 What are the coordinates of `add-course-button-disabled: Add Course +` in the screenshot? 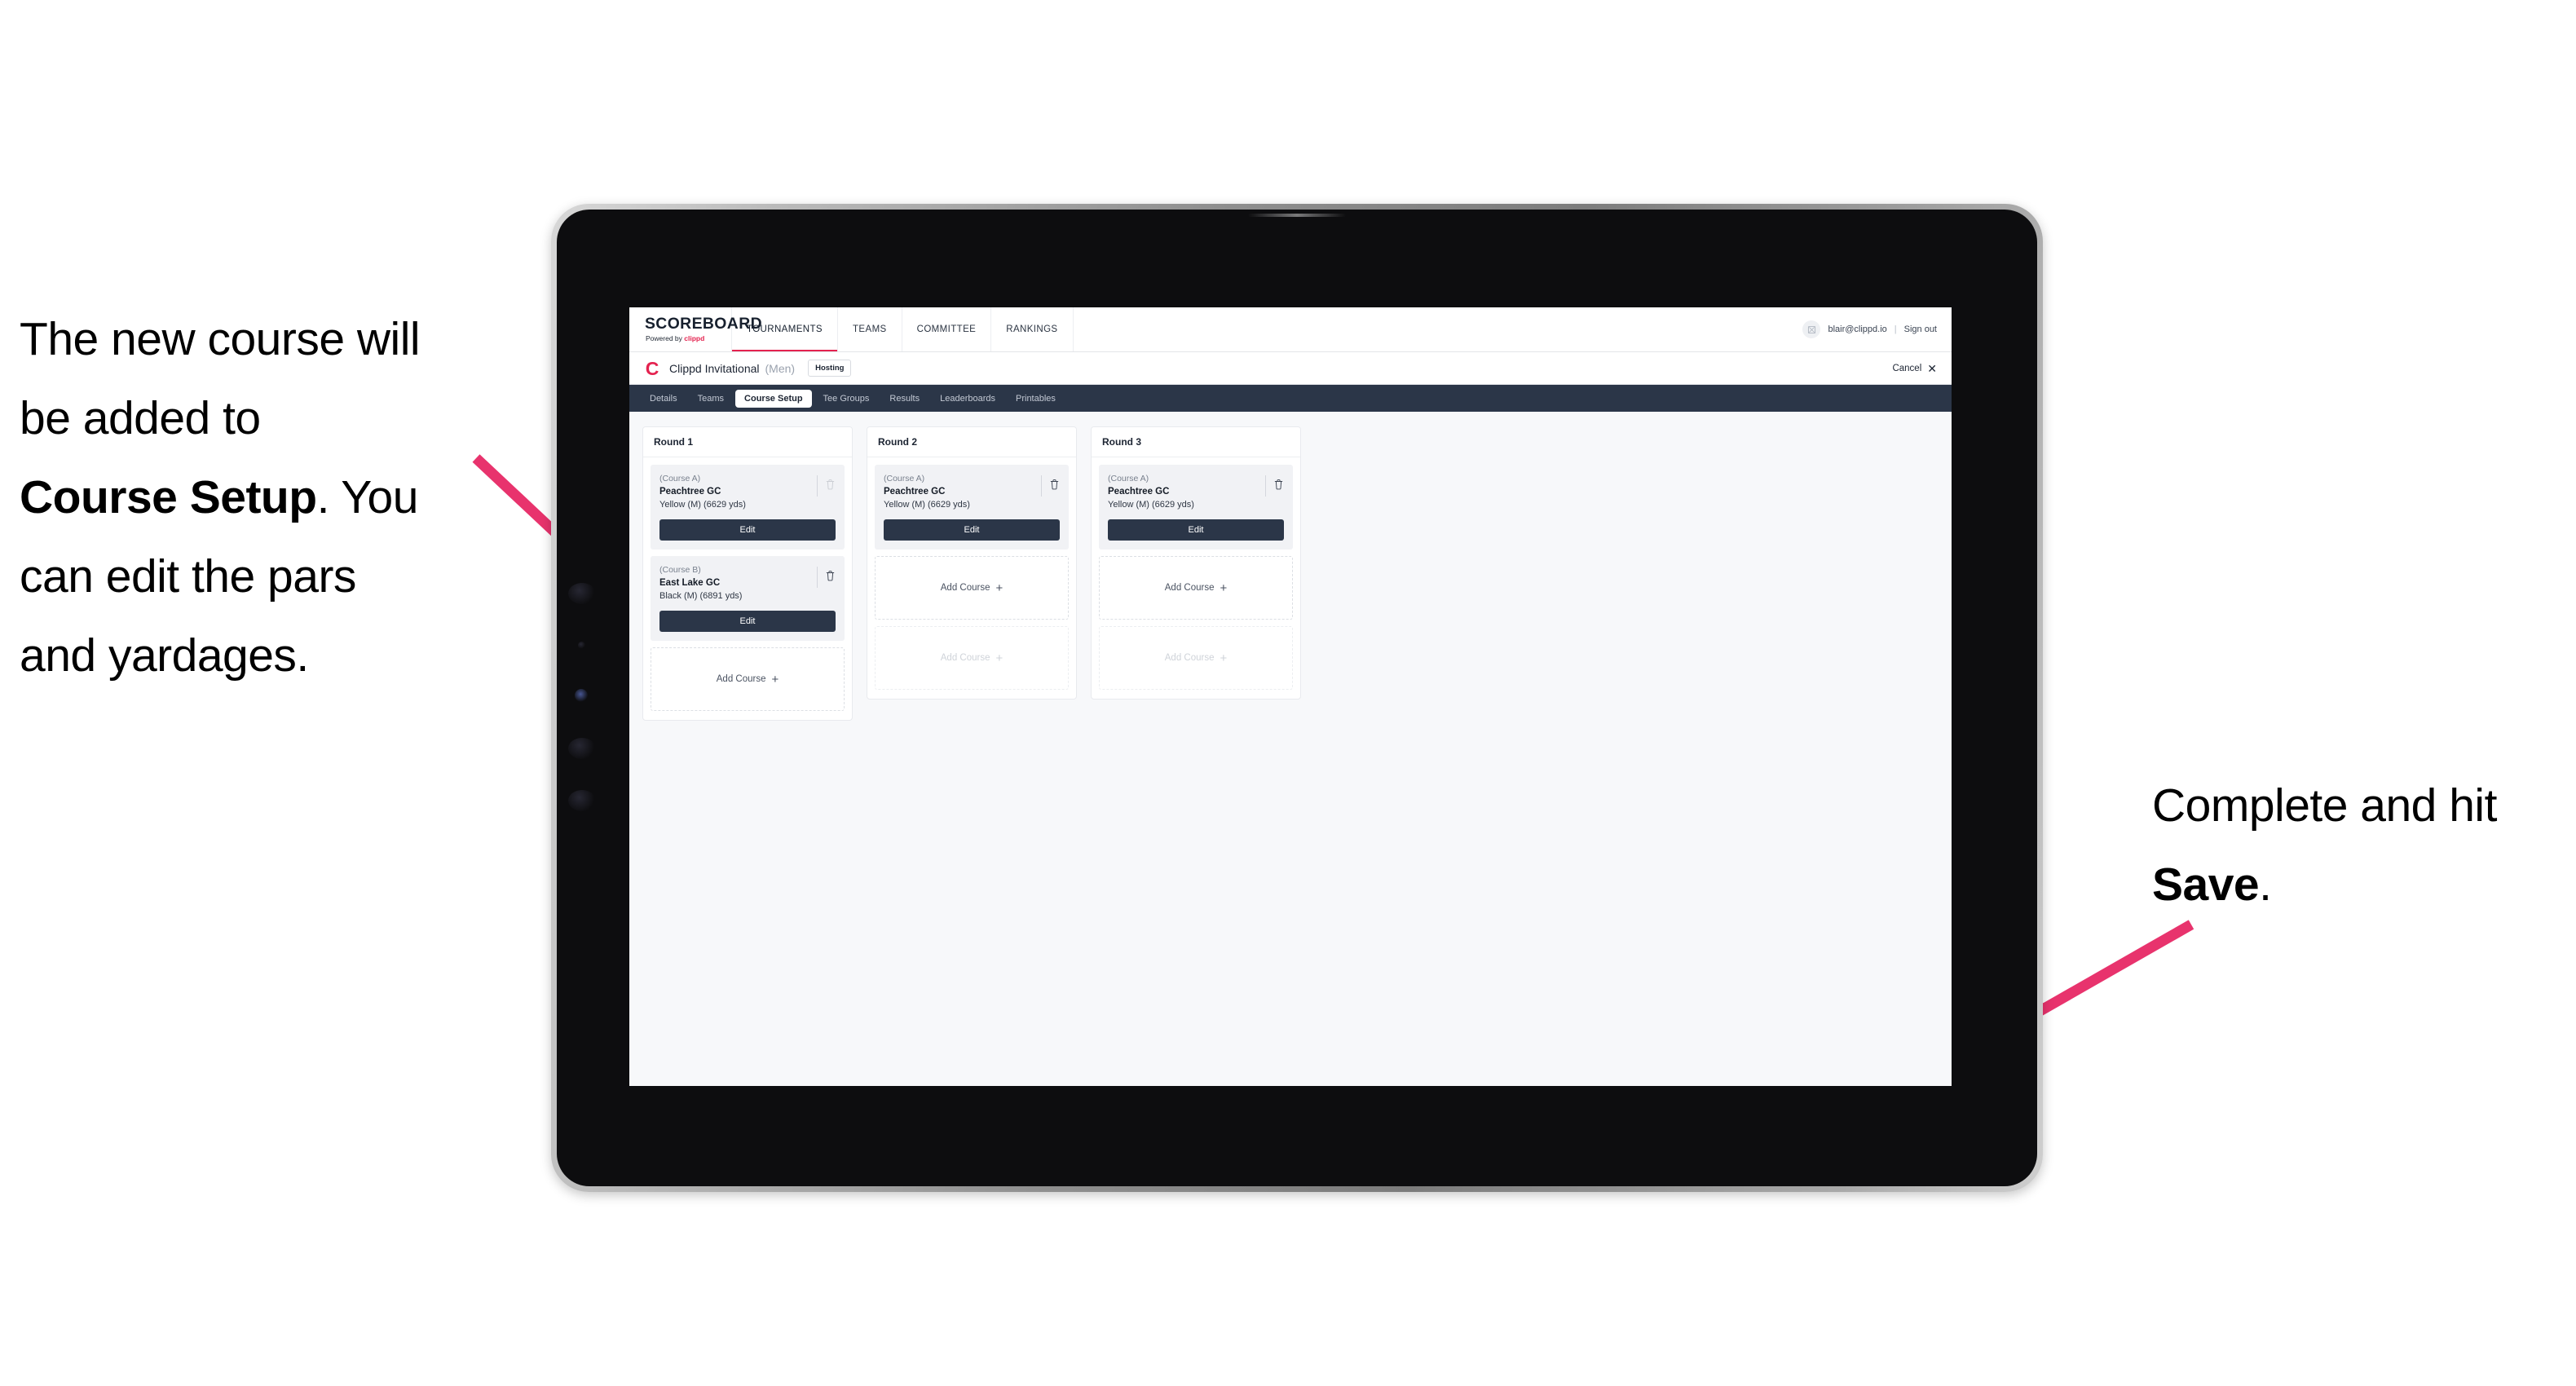 It's located at (972, 658).